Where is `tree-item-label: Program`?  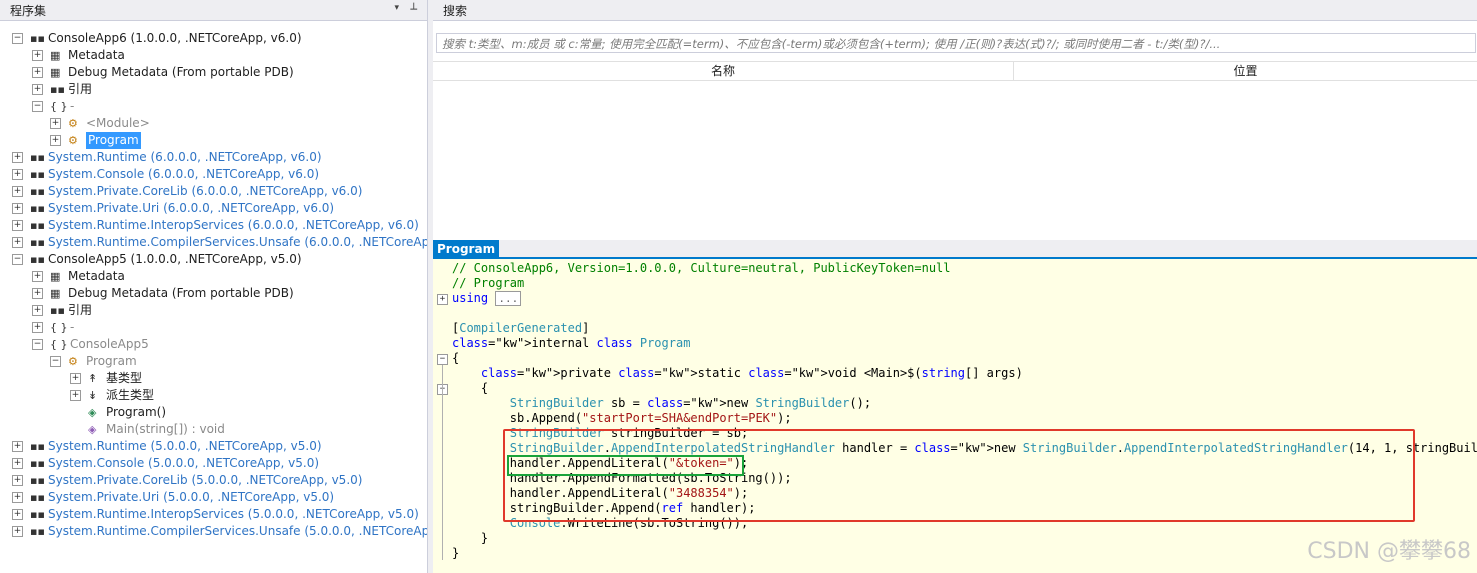
tree-item-label: Program is located at coordinates (113, 140).